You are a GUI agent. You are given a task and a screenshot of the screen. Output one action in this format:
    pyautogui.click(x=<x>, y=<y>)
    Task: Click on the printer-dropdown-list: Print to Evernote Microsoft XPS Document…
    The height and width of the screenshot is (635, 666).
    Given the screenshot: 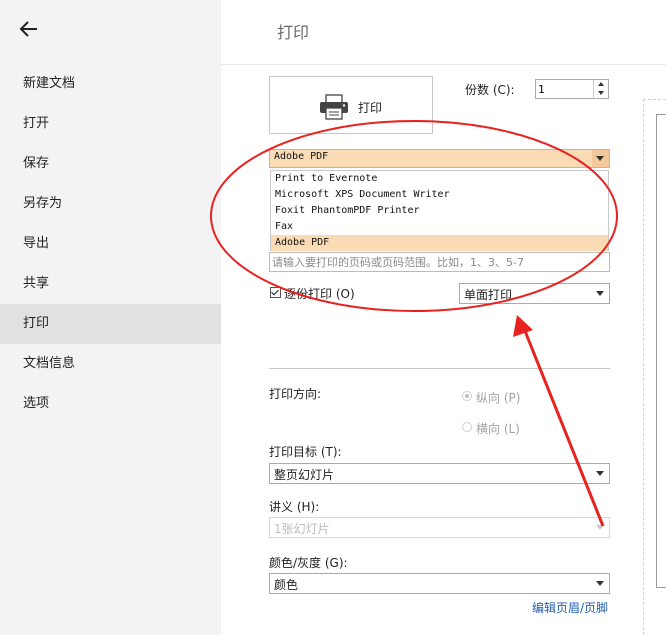 What is the action you would take?
    pyautogui.click(x=439, y=210)
    